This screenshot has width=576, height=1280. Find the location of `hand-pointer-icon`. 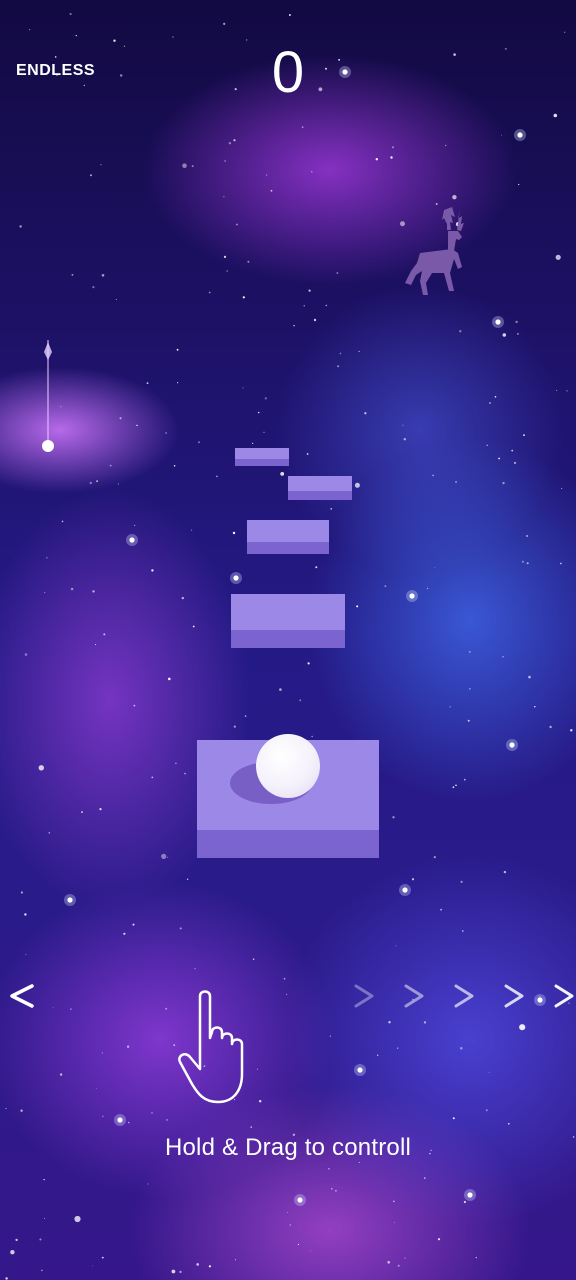

hand-pointer-icon is located at coordinates (211, 1047).